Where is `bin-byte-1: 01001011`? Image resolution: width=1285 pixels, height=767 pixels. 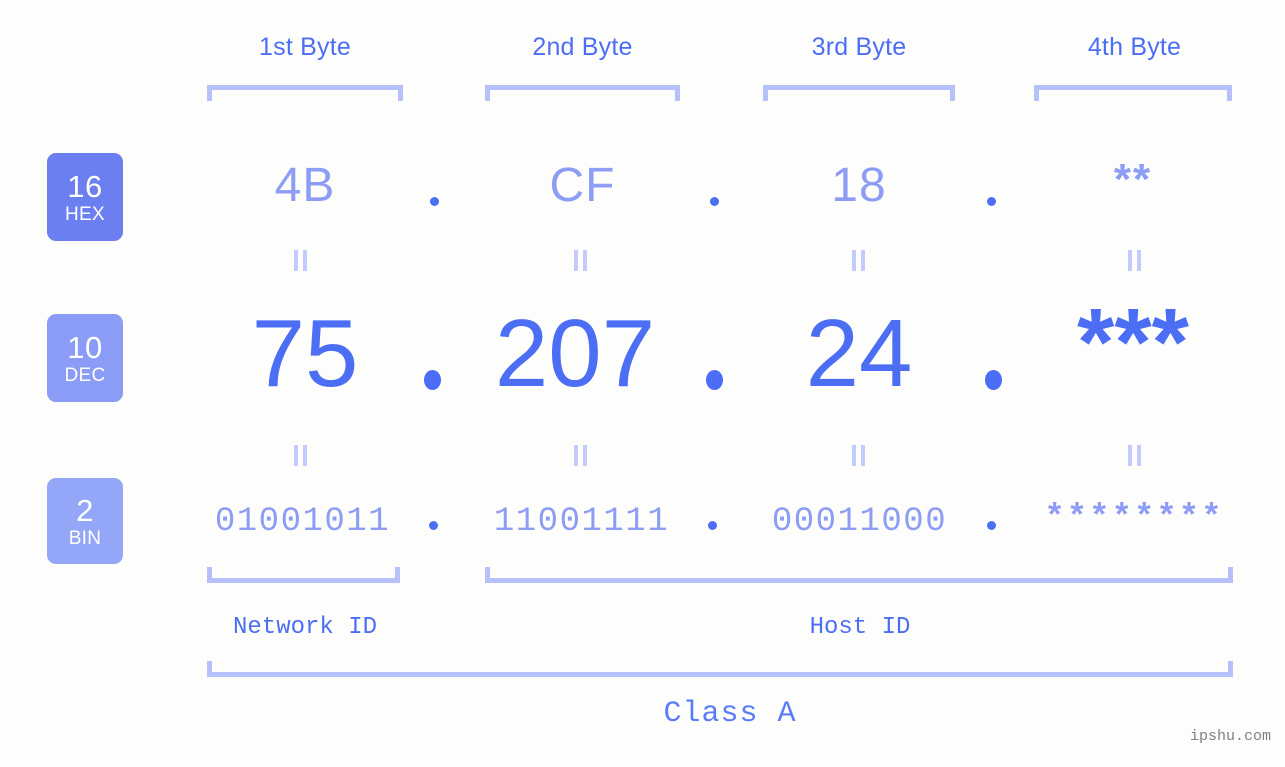 bin-byte-1: 01001011 is located at coordinates (302, 522).